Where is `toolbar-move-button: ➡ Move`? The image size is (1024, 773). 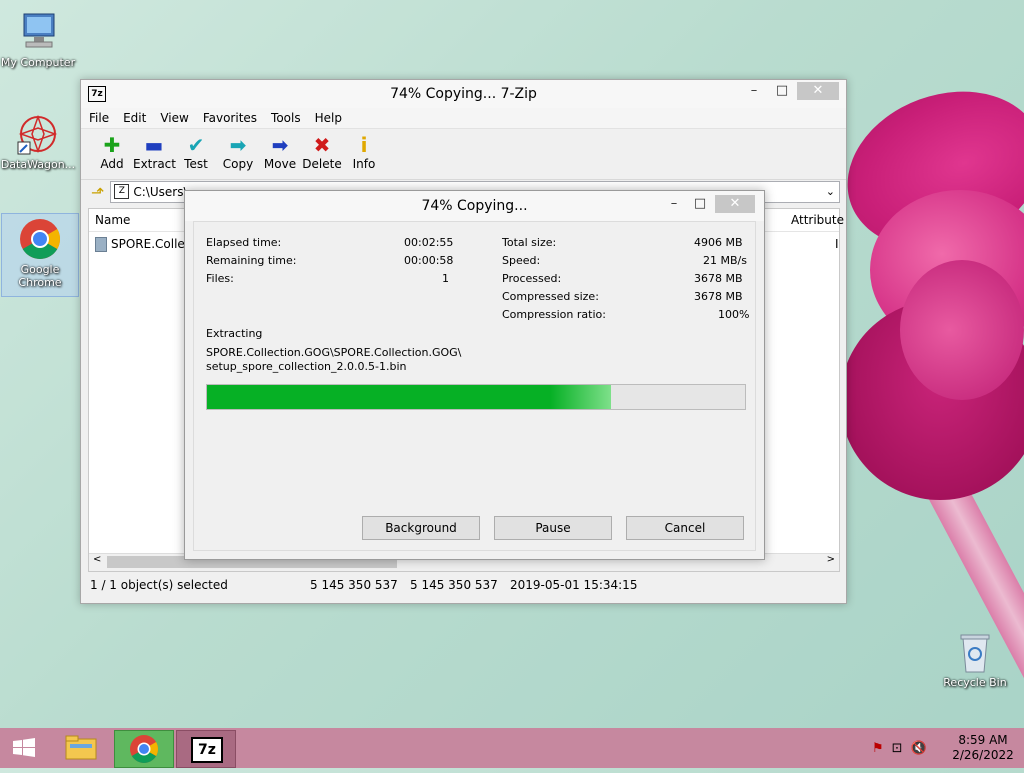
toolbar-move-button: ➡ Move is located at coordinates (280, 154).